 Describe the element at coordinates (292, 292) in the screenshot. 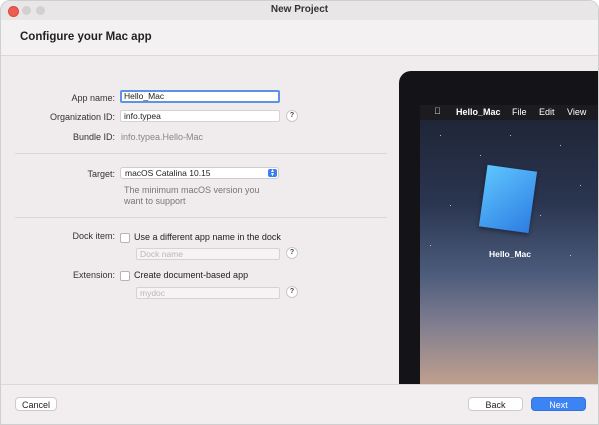

I see `extension-help-button: ?` at that location.